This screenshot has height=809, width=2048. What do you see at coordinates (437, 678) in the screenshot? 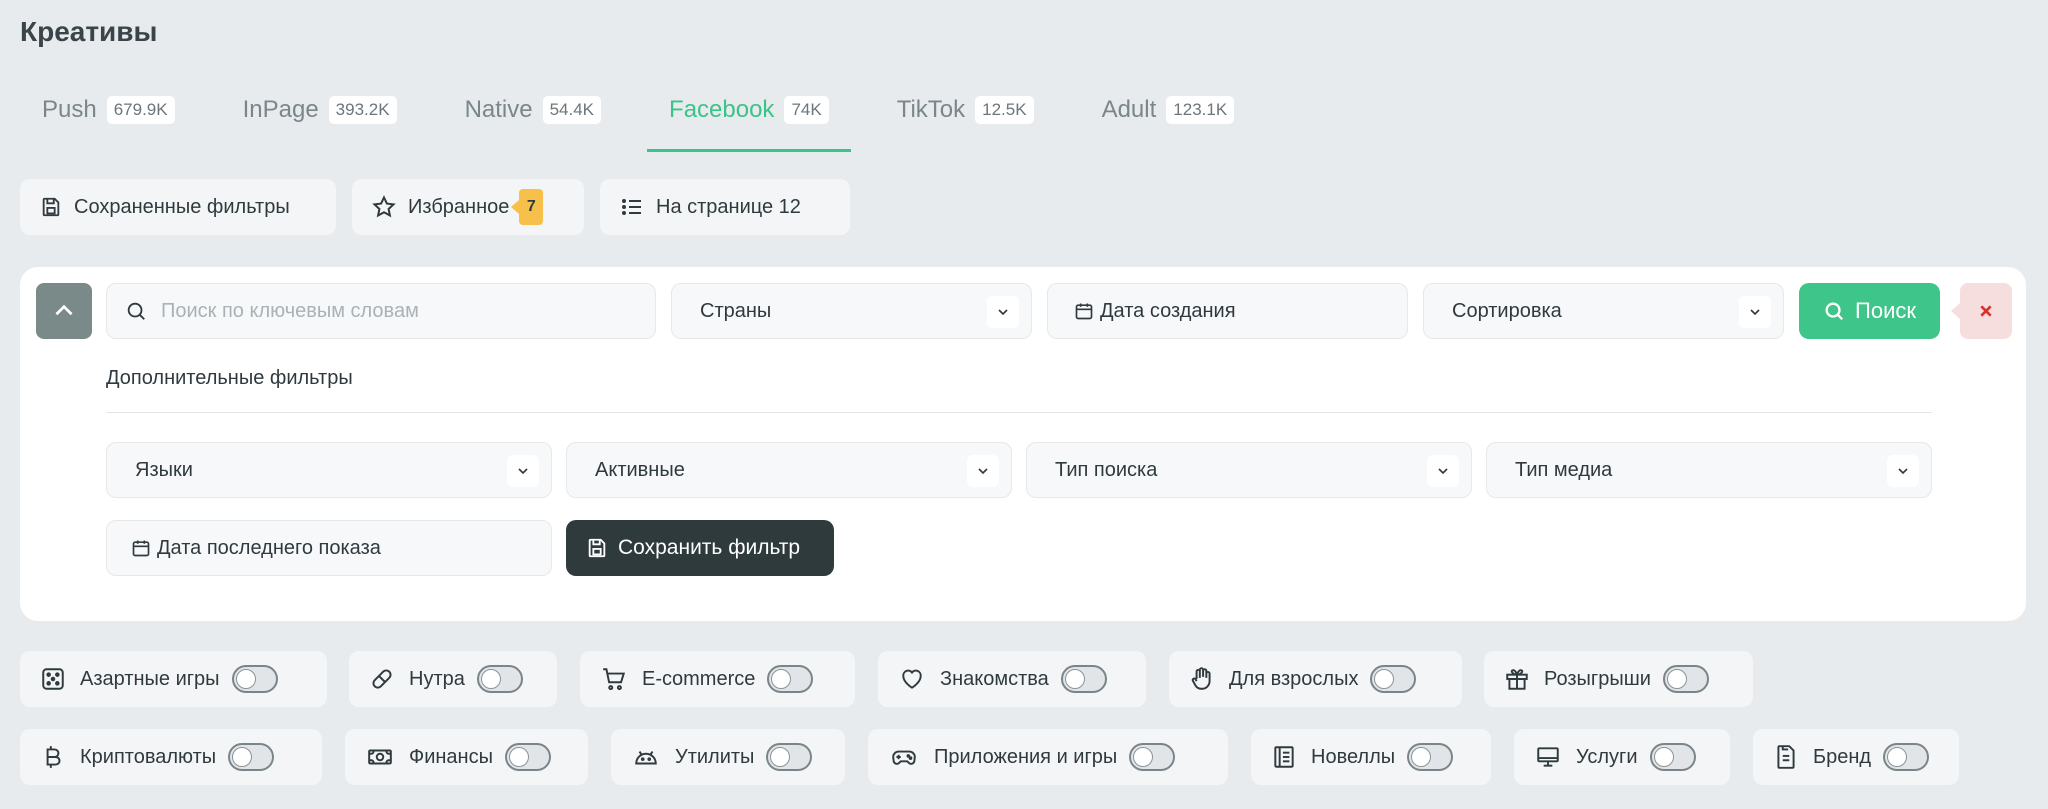
I see `category-label: Нутра` at bounding box center [437, 678].